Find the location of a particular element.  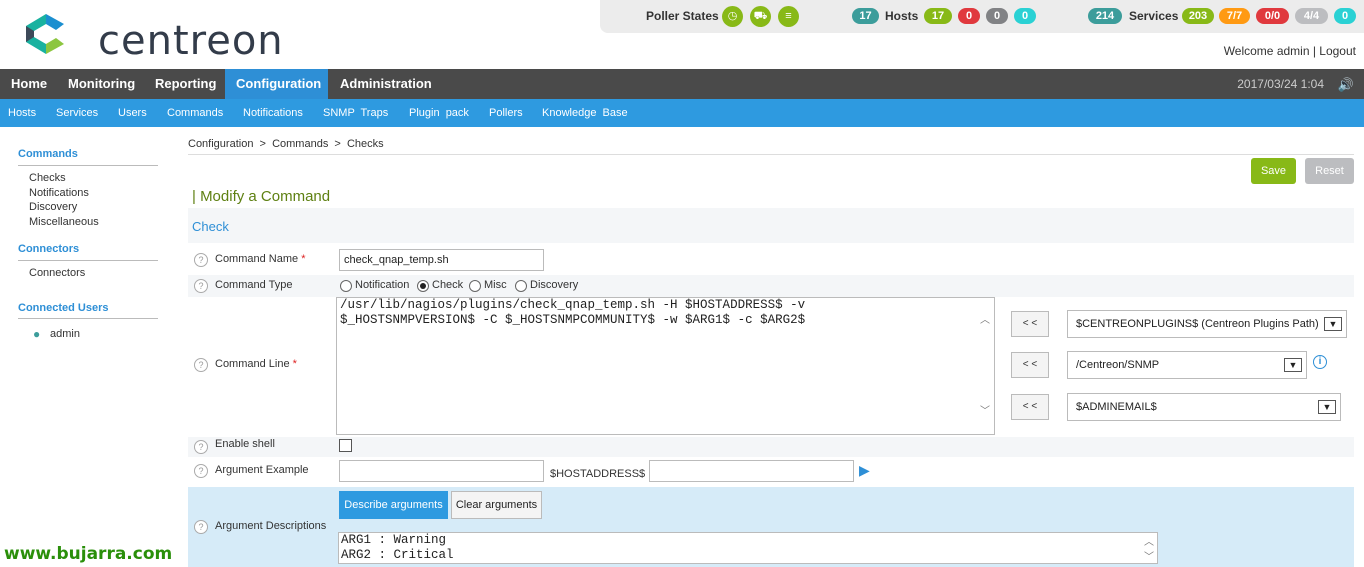

sidebar-connected-users-title: Connected Users is located at coordinates (63, 308).